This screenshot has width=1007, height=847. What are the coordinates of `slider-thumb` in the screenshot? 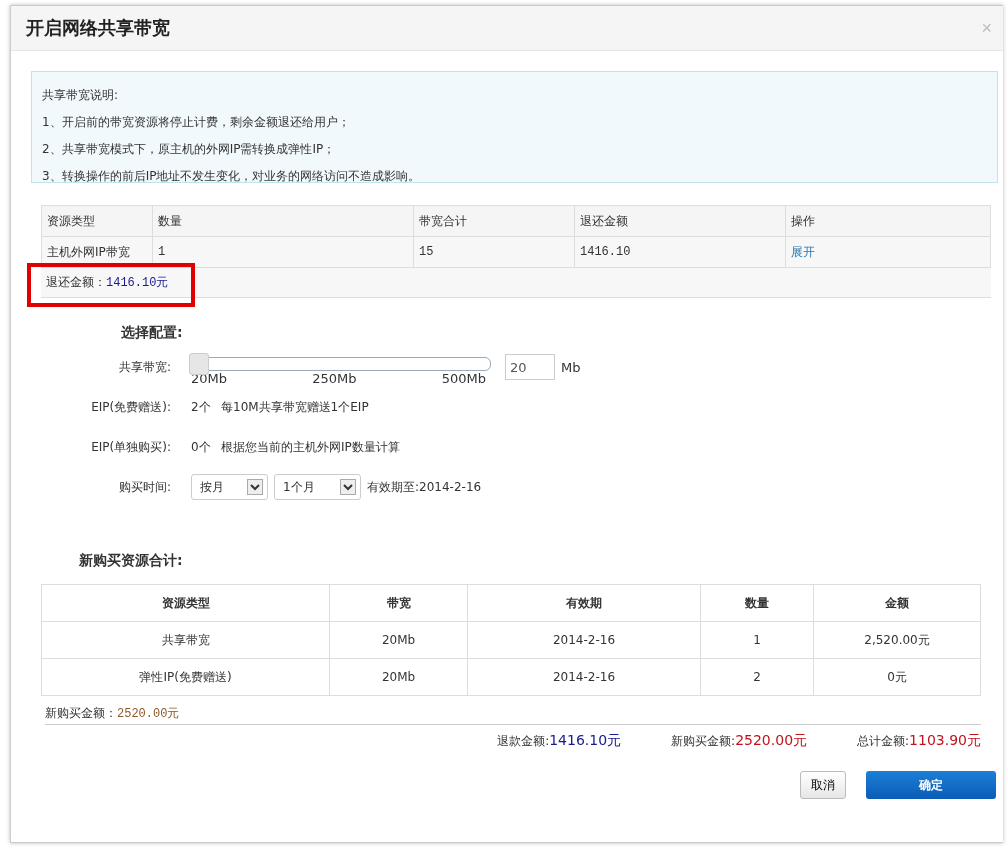 It's located at (199, 363).